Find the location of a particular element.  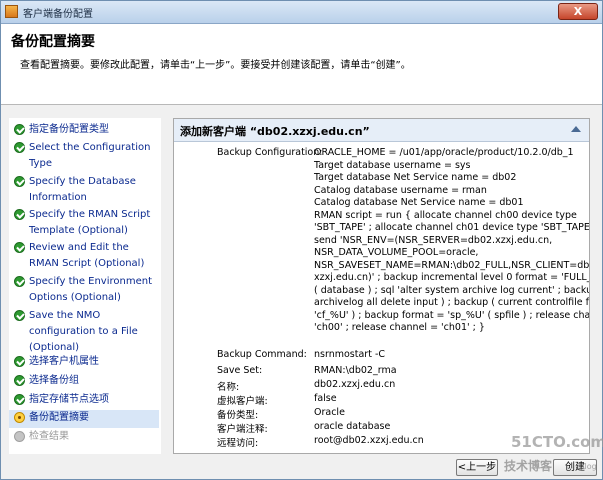

field-label: 客户端注释: is located at coordinates (242, 429).